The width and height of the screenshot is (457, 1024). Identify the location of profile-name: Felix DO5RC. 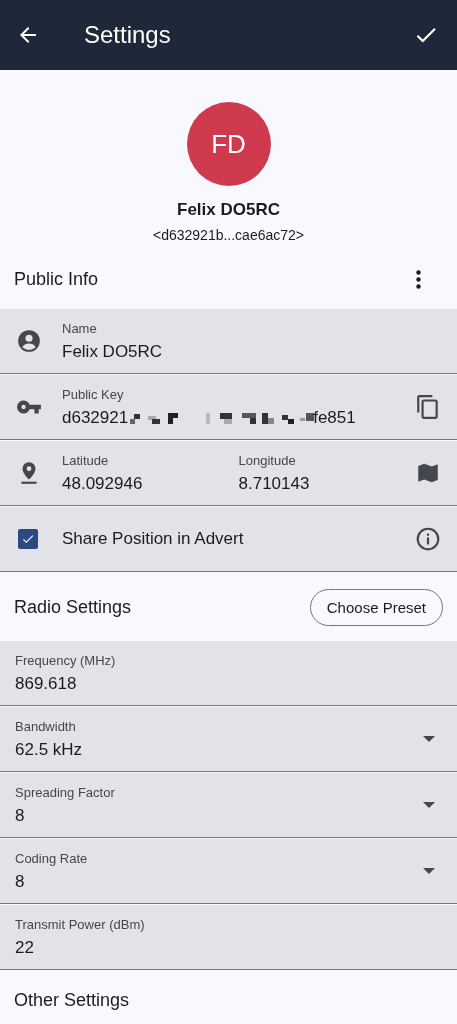
(228, 210).